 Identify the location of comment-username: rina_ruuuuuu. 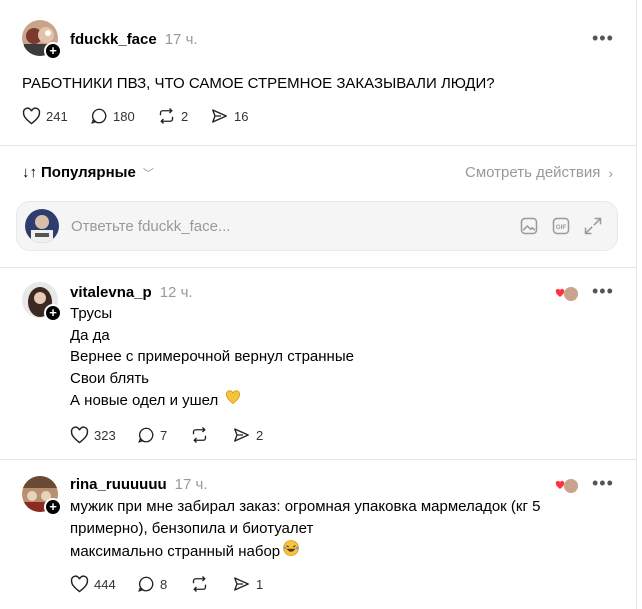
(118, 484).